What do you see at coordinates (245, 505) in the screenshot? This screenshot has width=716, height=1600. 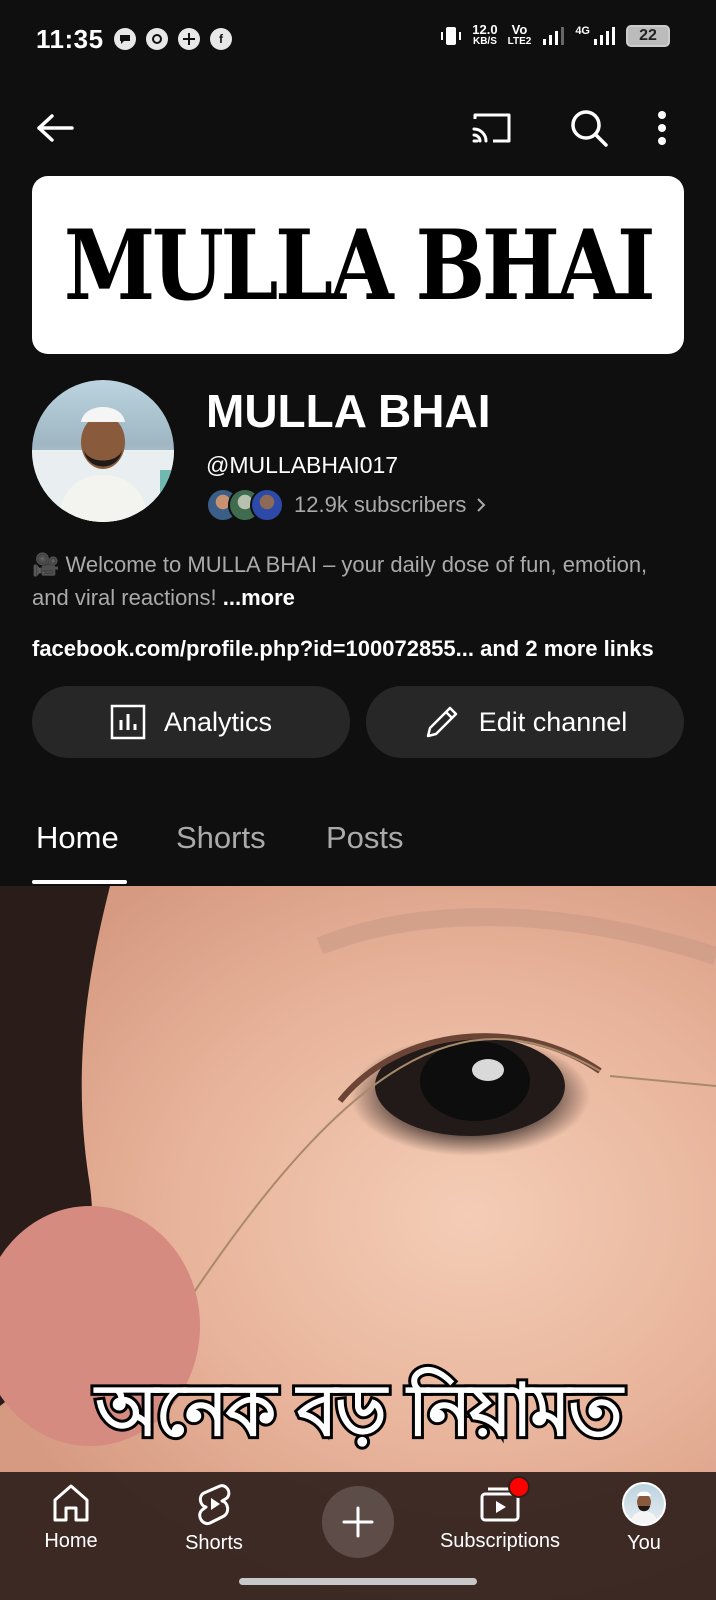 I see `subscriber-avatars` at bounding box center [245, 505].